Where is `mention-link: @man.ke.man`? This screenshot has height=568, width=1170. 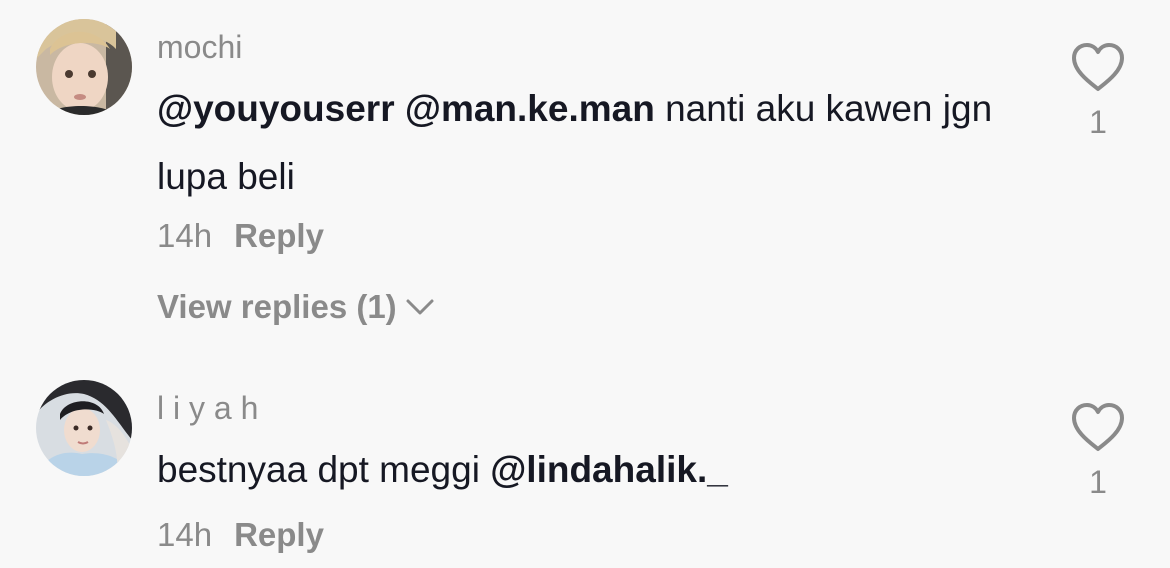
mention-link: @man.ke.man is located at coordinates (530, 108).